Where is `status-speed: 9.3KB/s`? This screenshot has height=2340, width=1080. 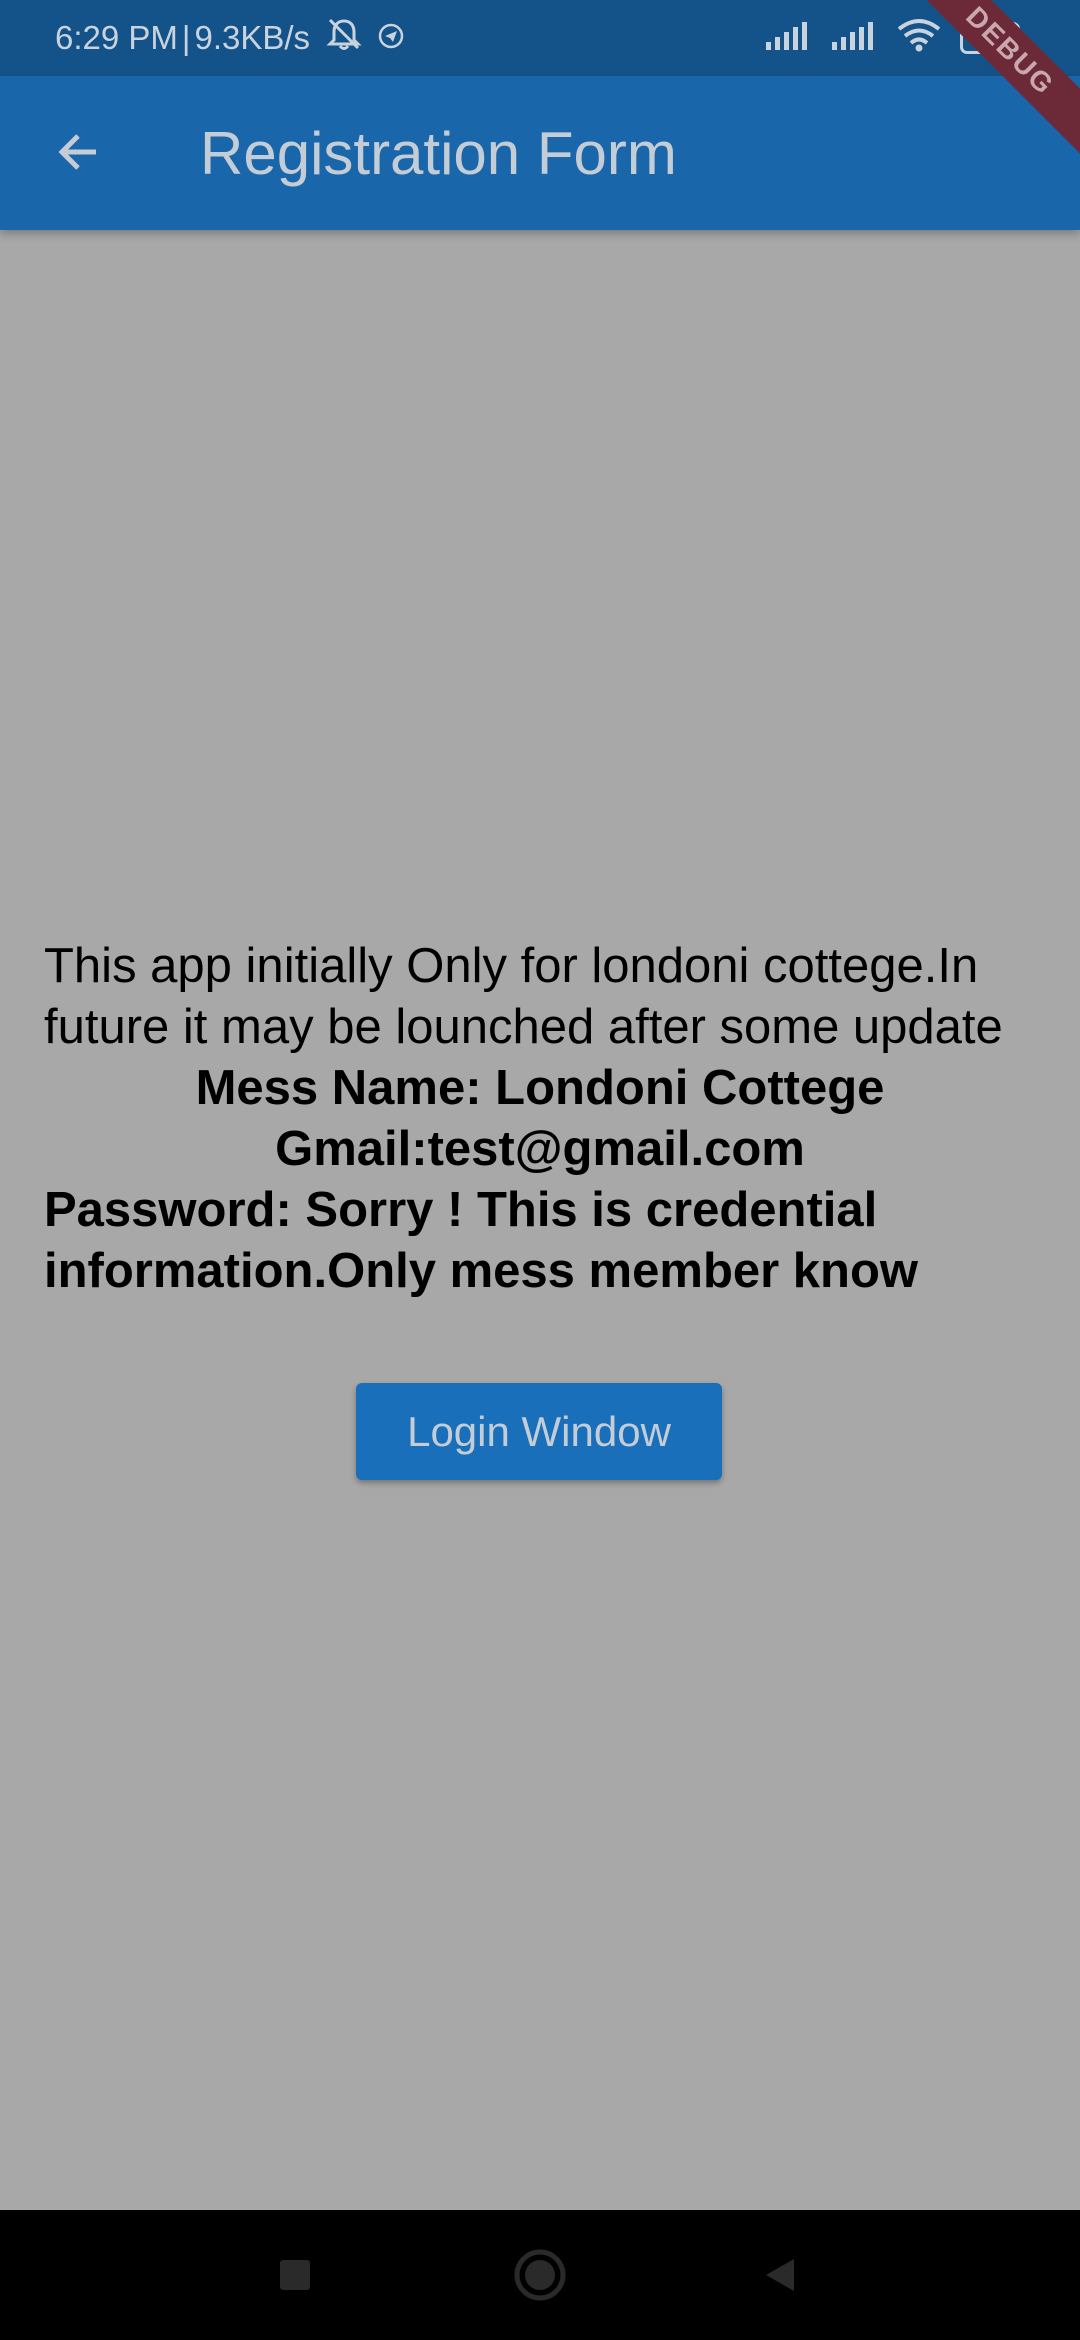
status-speed: 9.3KB/s is located at coordinates (252, 37).